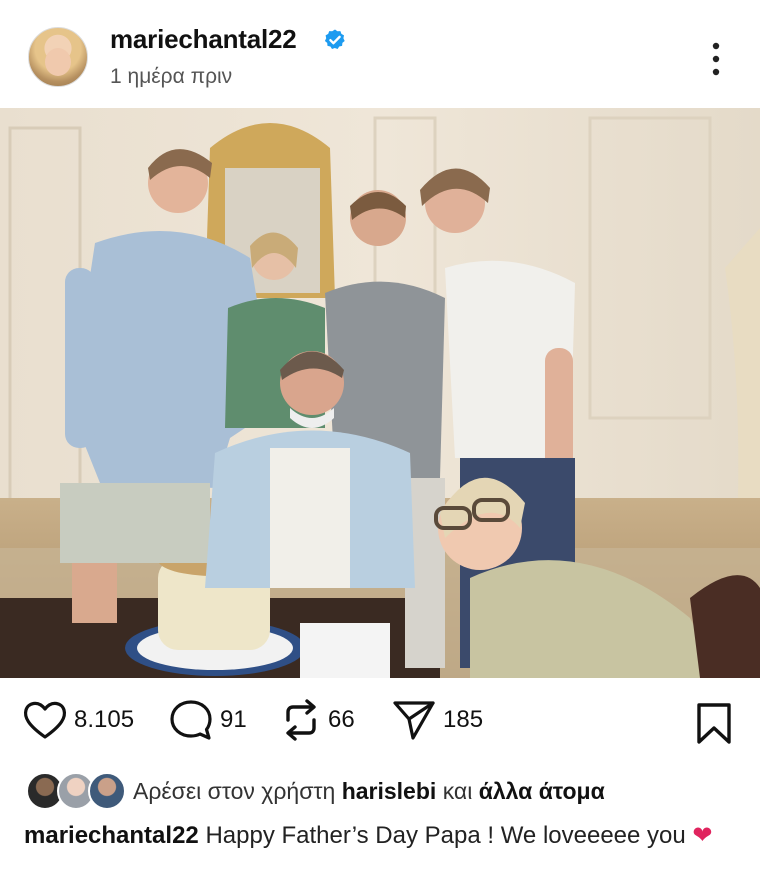 This screenshot has height=896, width=760. I want to click on comment-count: 91, so click(233, 719).